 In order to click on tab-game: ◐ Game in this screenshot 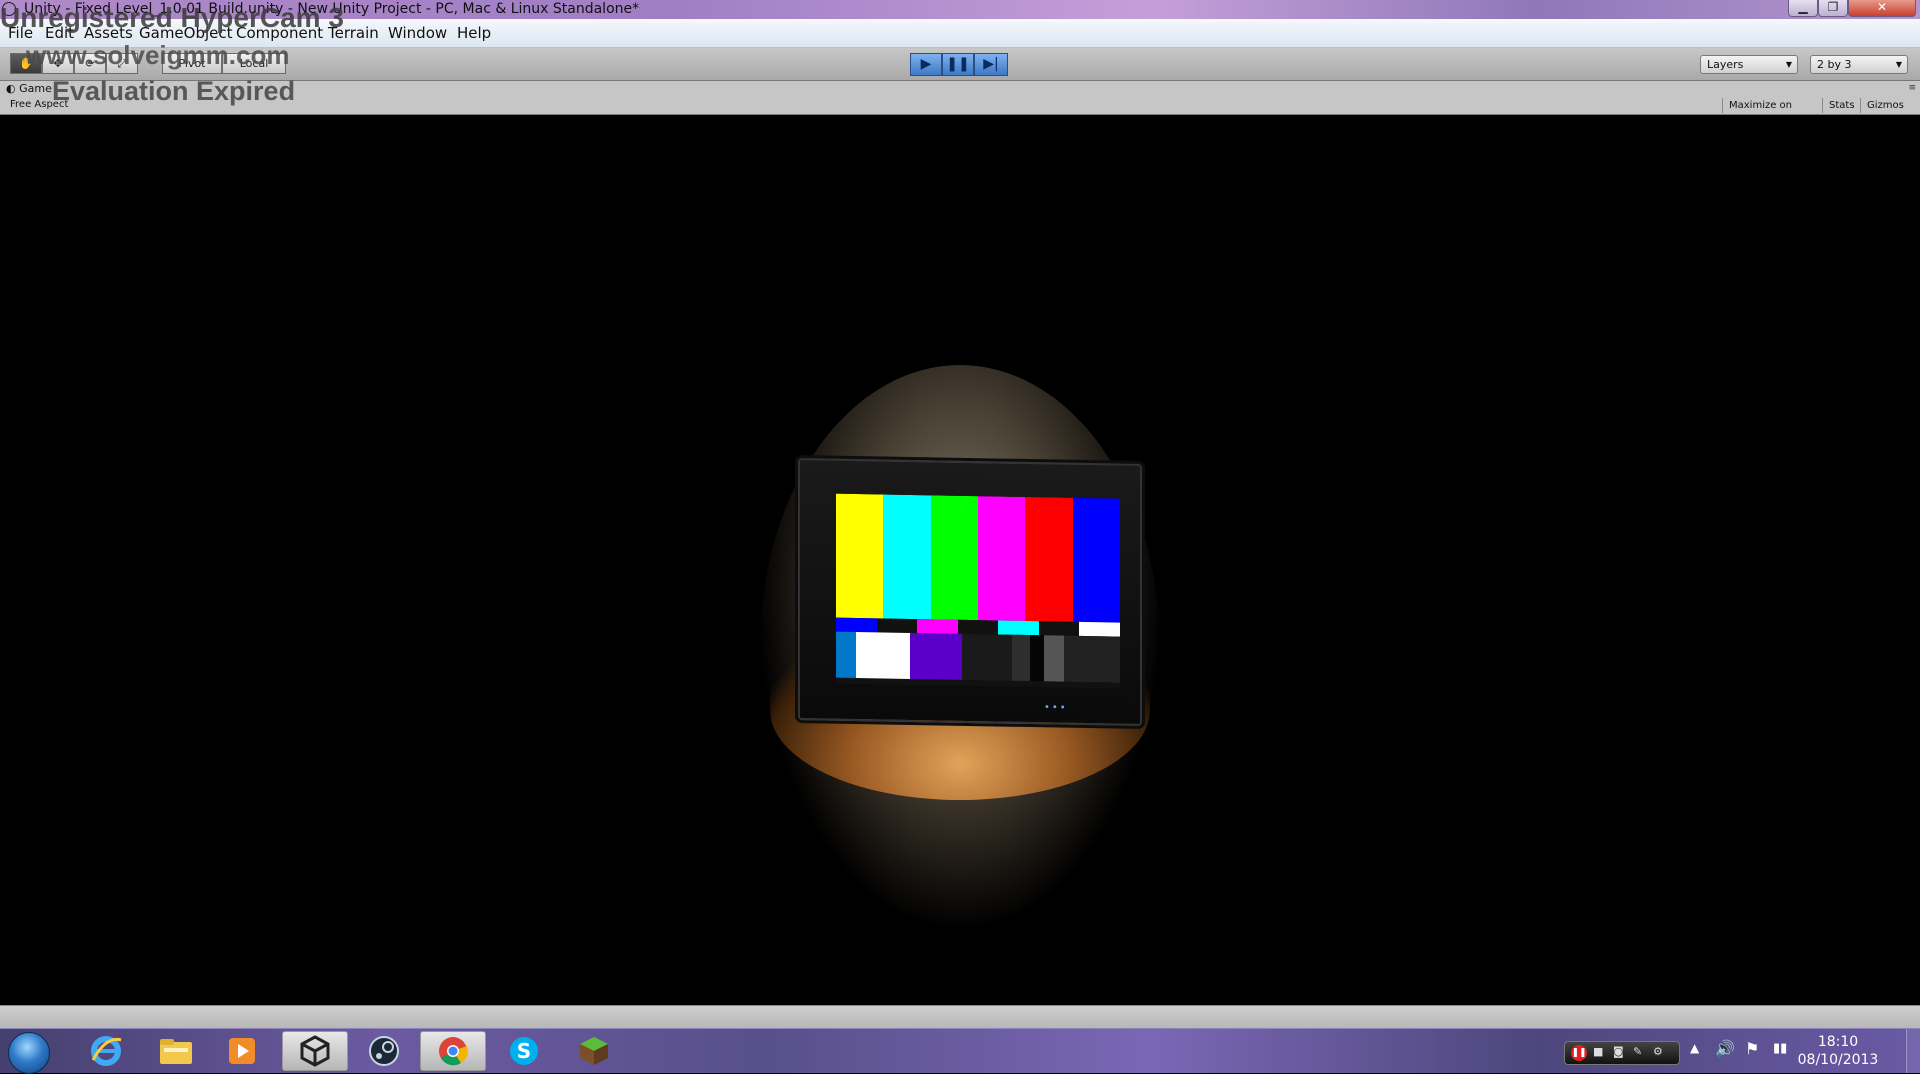, I will do `click(29, 89)`.